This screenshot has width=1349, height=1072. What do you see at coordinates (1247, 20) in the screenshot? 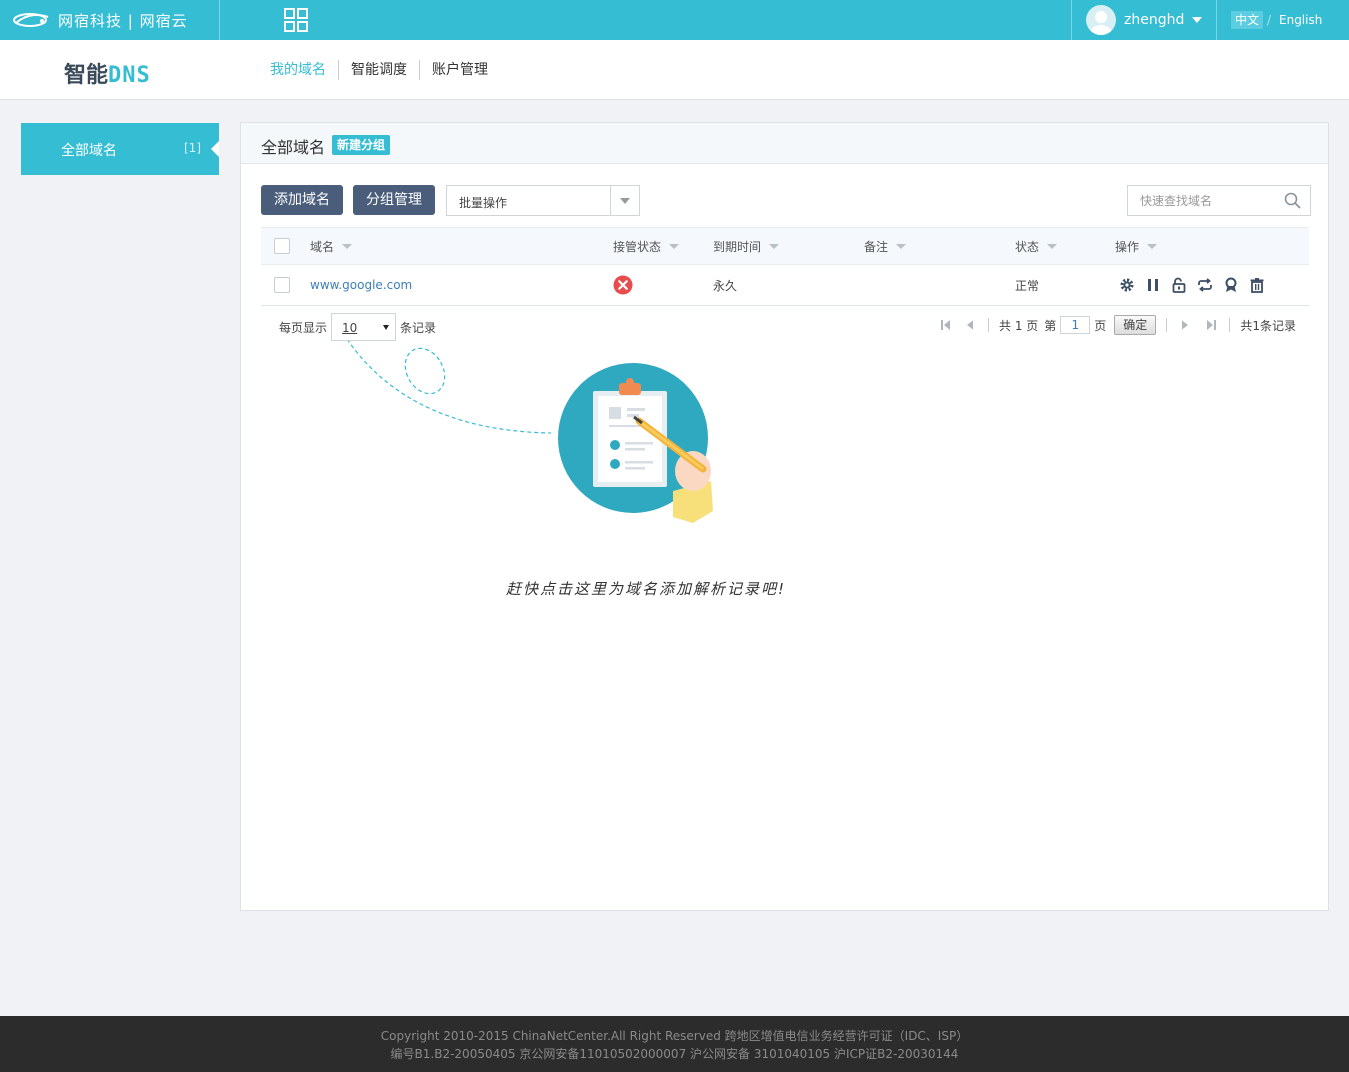
I see `lang-chinese: 中文` at bounding box center [1247, 20].